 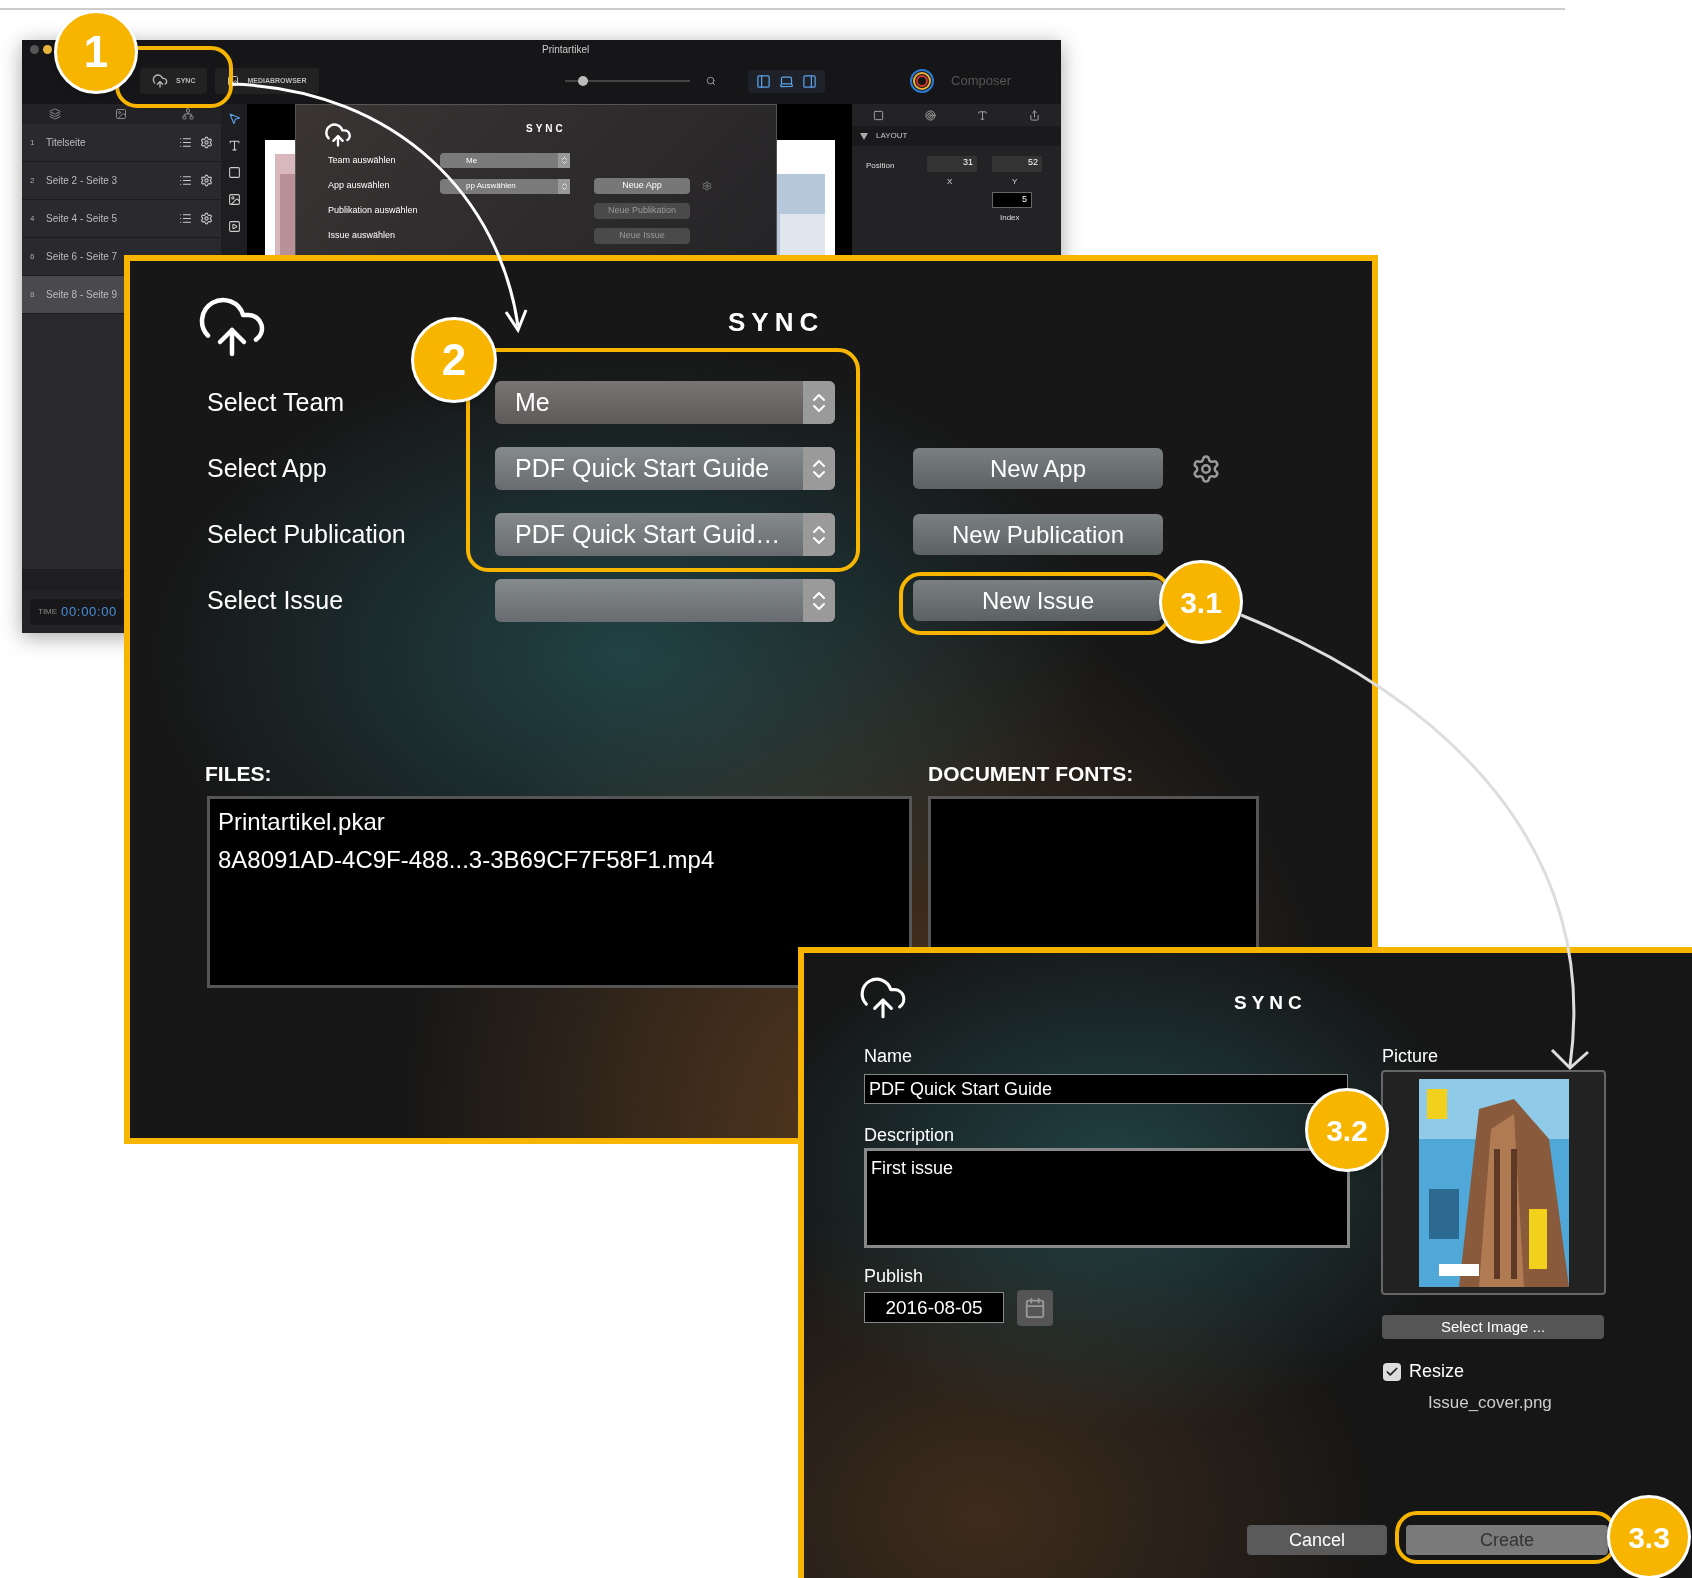 What do you see at coordinates (1392, 1371) in the screenshot?
I see `checkbox` at bounding box center [1392, 1371].